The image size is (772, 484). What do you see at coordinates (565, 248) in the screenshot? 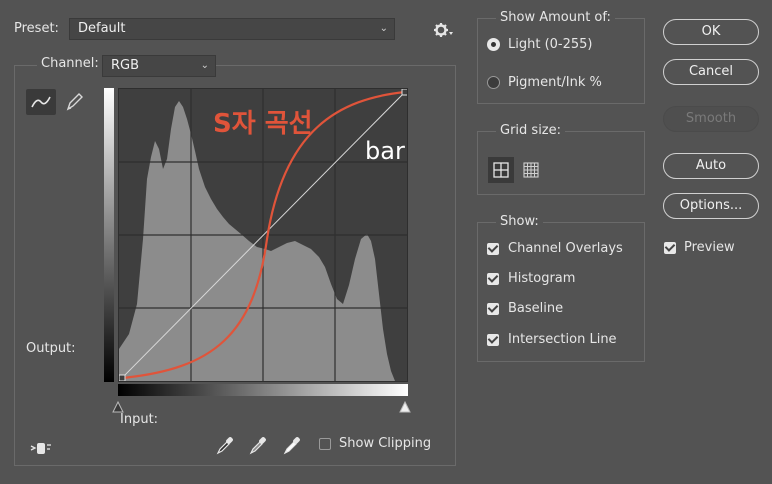
I see `channel-overlays-label: Channel Overlays` at bounding box center [565, 248].